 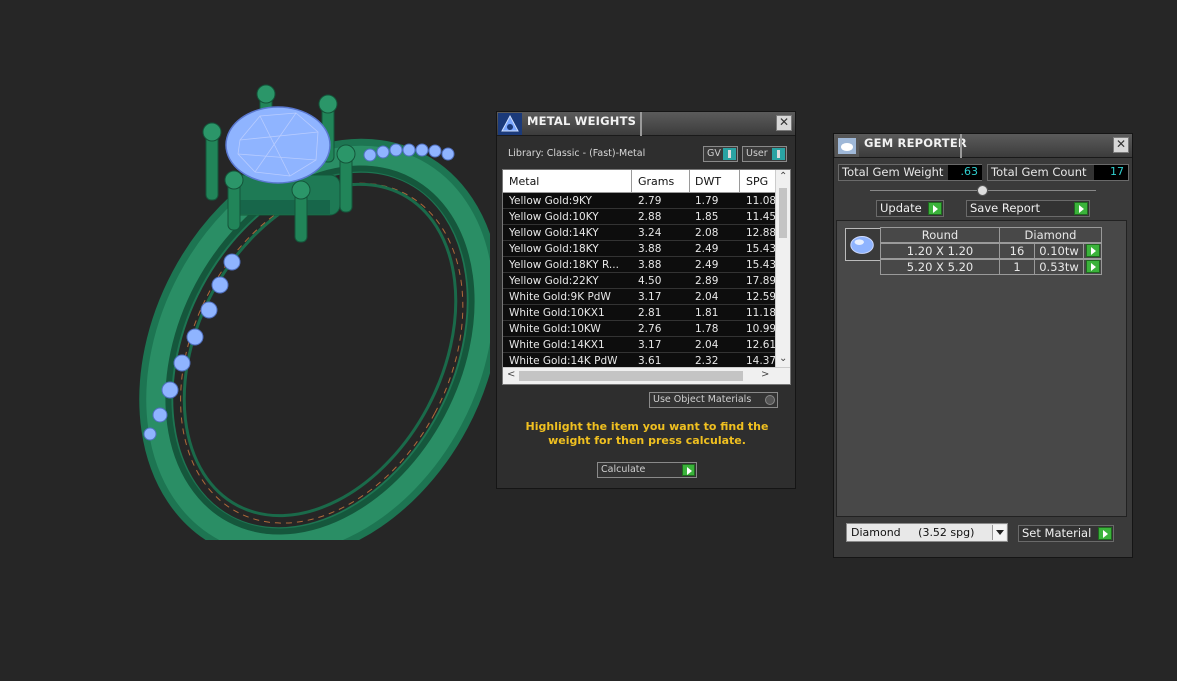 I want to click on total-gem-count-value: 17, so click(x=1111, y=172).